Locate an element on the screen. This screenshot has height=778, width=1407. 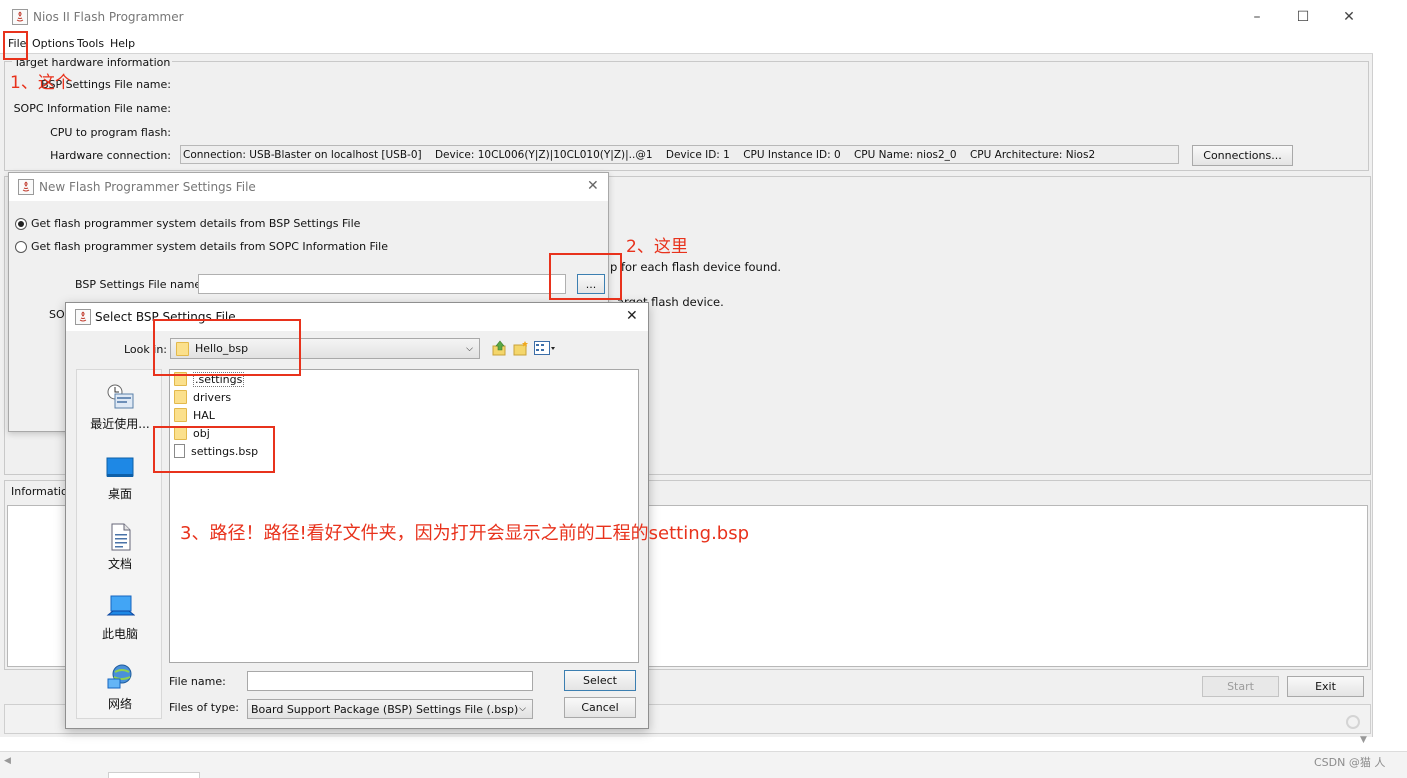
places-bar: 最近使用... 桌面 文档 此电脑 网络 is located at coordinates (119, 544).